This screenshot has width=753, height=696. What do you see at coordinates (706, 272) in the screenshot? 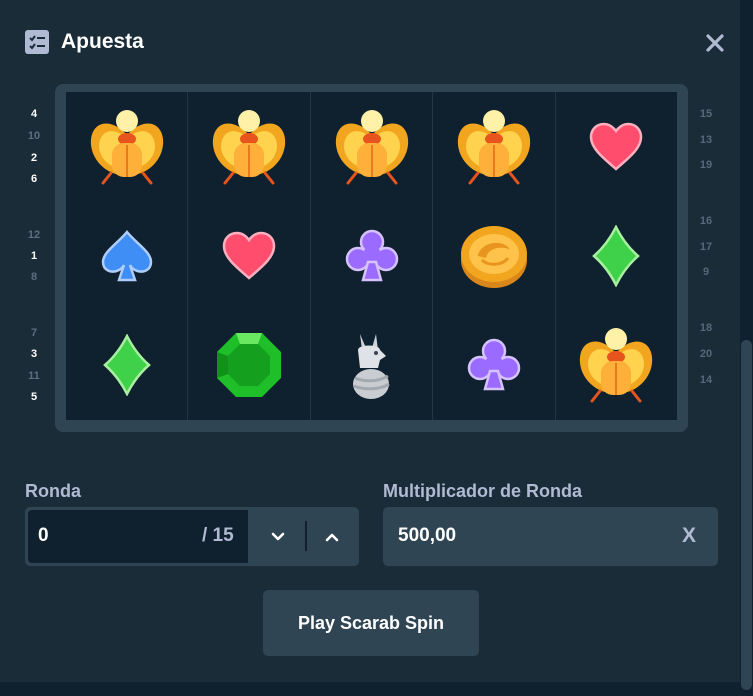
I see `payline-number: 9` at bounding box center [706, 272].